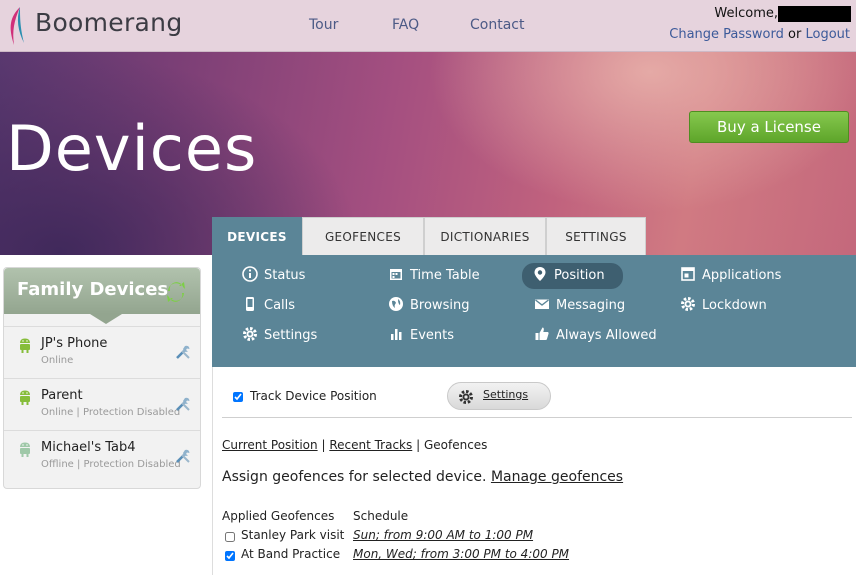 The image size is (856, 575). I want to click on track-position-checkbox, so click(238, 397).